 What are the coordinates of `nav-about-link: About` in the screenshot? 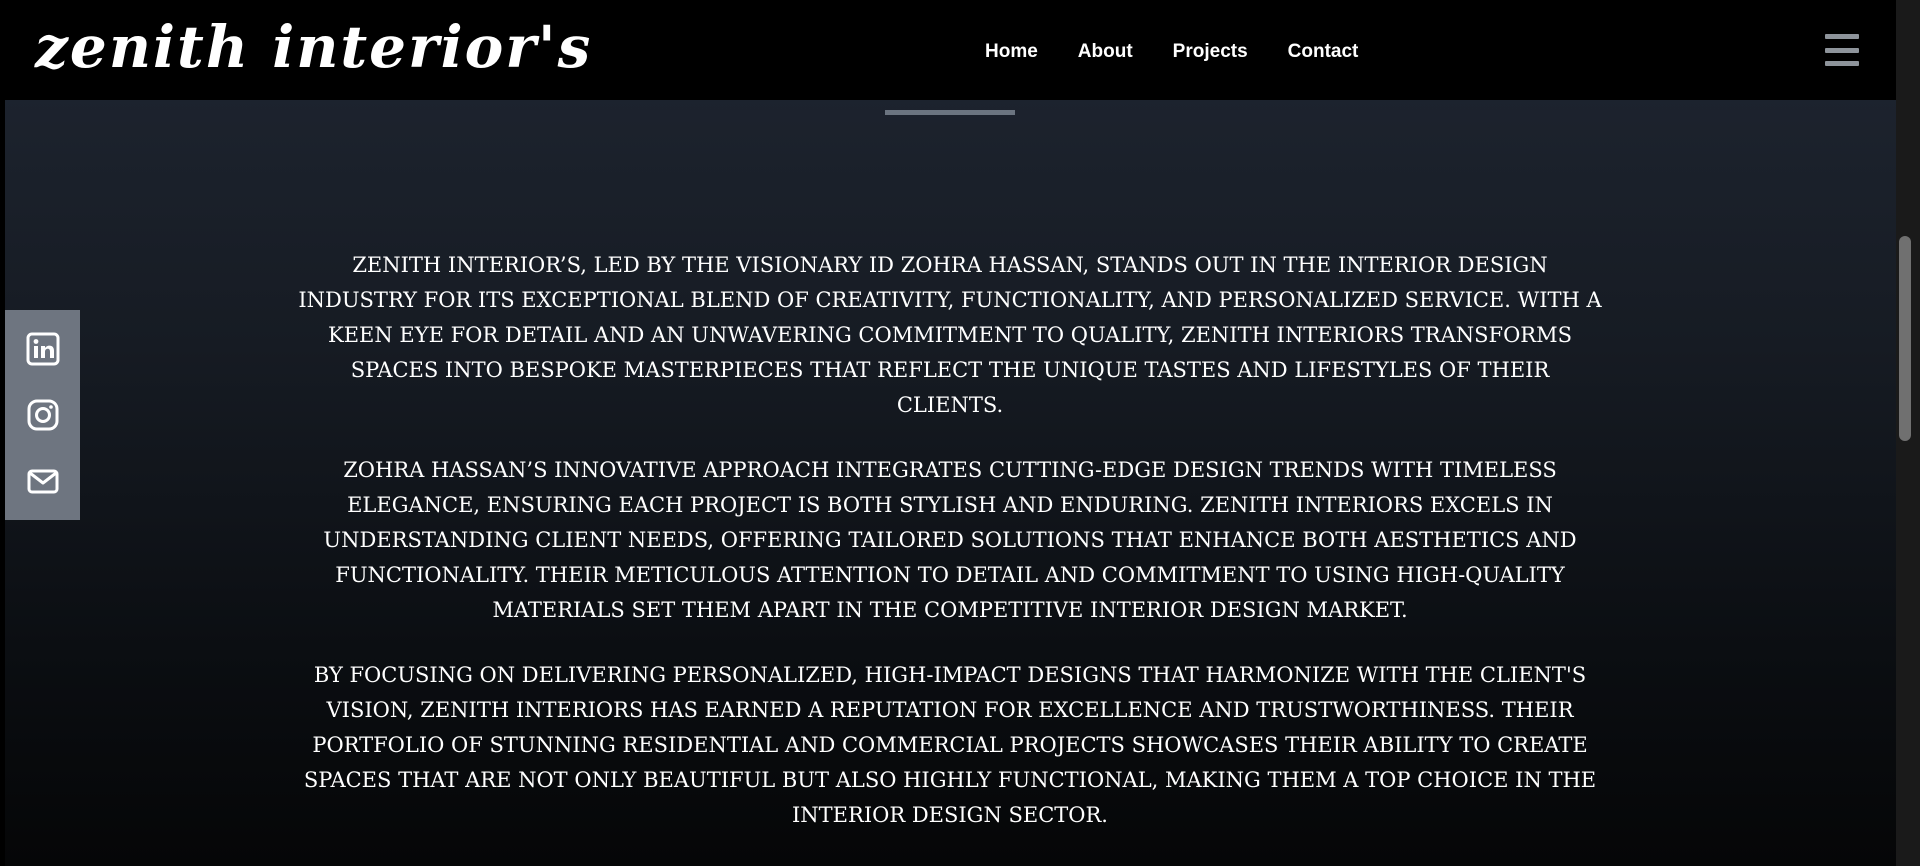 It's located at (1105, 52).